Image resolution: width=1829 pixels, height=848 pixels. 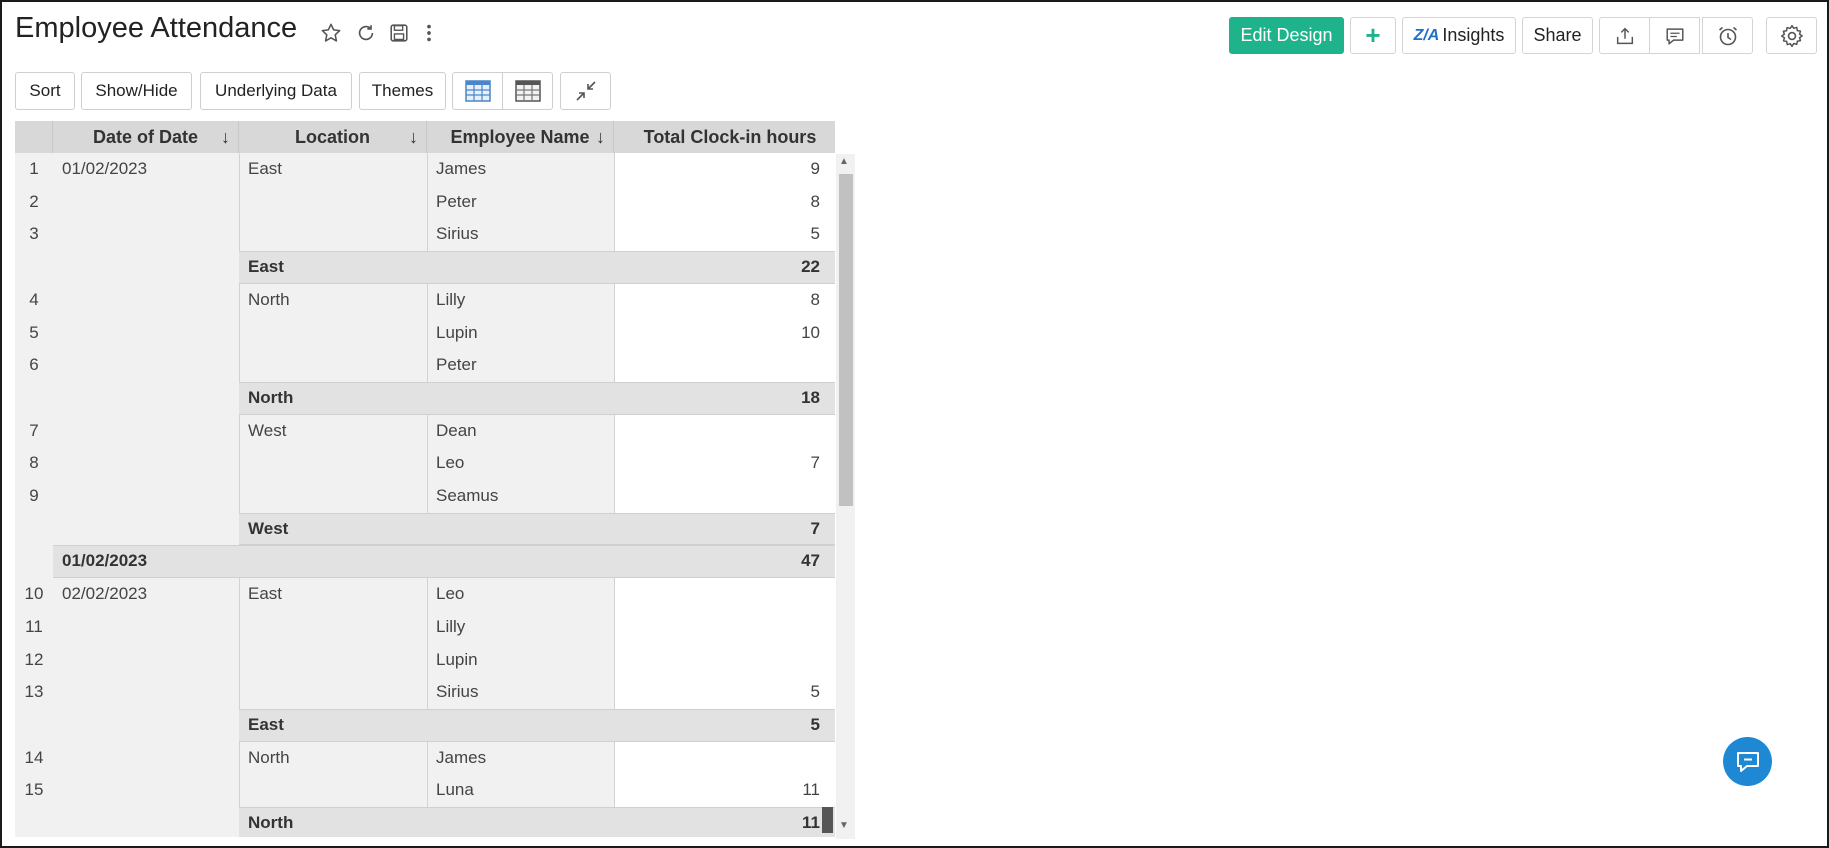 What do you see at coordinates (827, 820) in the screenshot?
I see `column-resize-handle` at bounding box center [827, 820].